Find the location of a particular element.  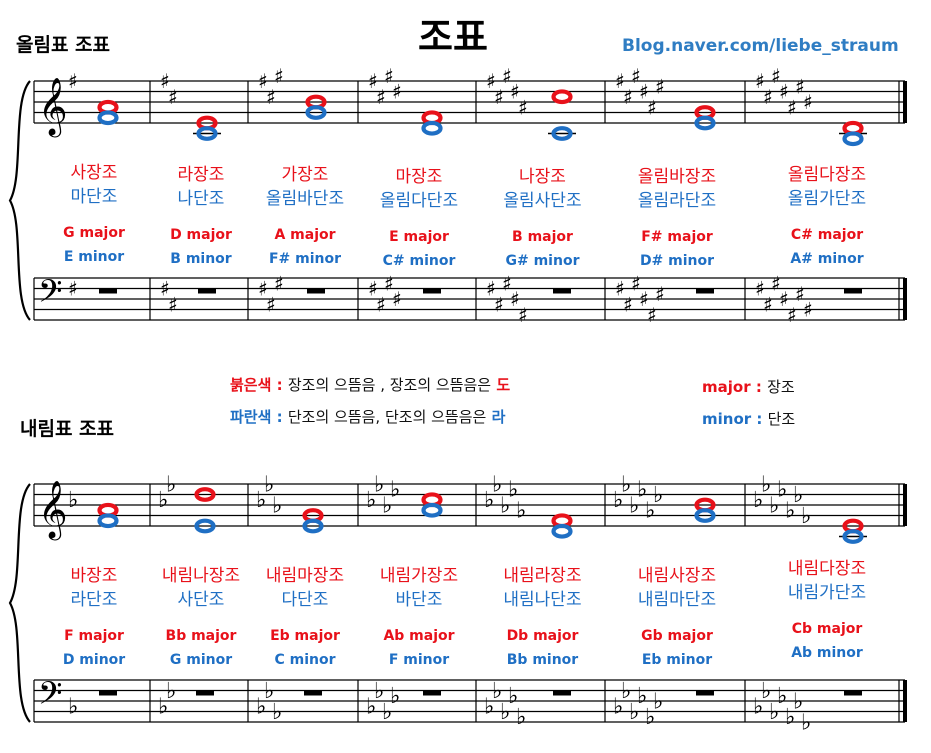

sharp-major-kr: 라장조 is located at coordinates (201, 175).